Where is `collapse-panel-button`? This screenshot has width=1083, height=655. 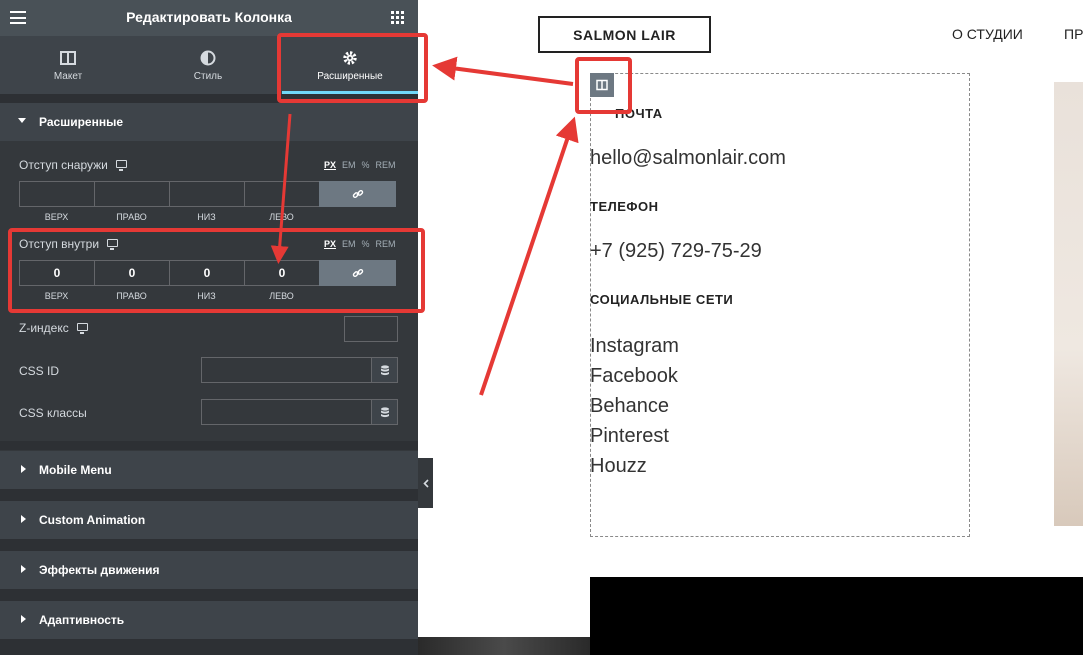
collapse-panel-button is located at coordinates (425, 483).